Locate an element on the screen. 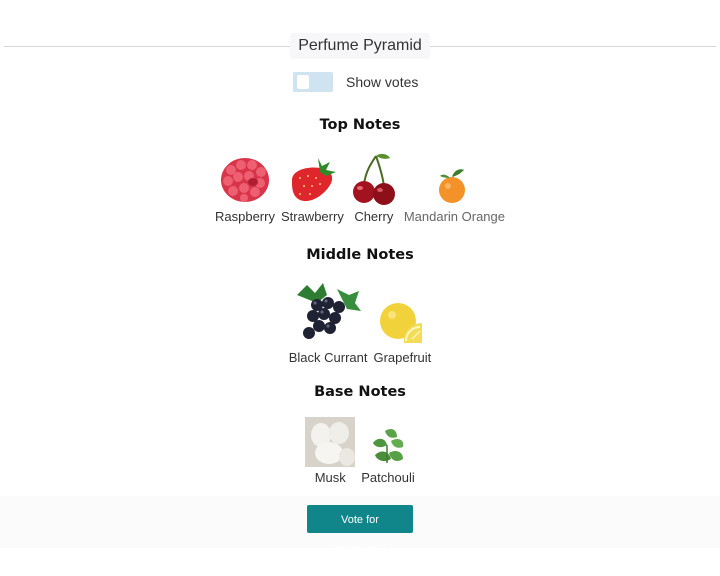 This screenshot has width=720, height=576. show-votes-toggle-row: Show votes is located at coordinates (355, 82).